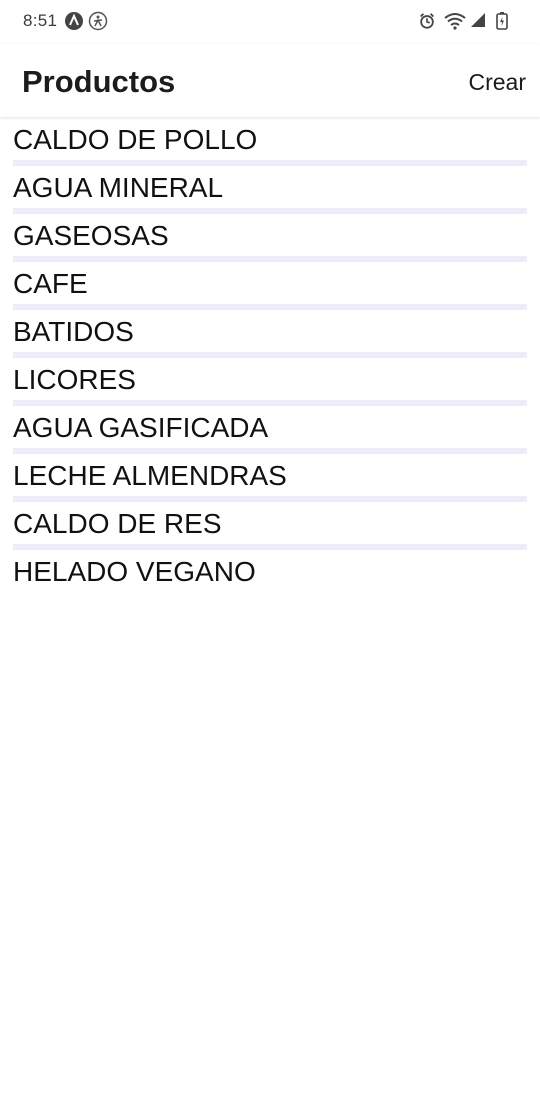 The height and width of the screenshot is (1103, 540). Describe the element at coordinates (270, 526) in the screenshot. I see `list-item: CALDO DE RES` at that location.